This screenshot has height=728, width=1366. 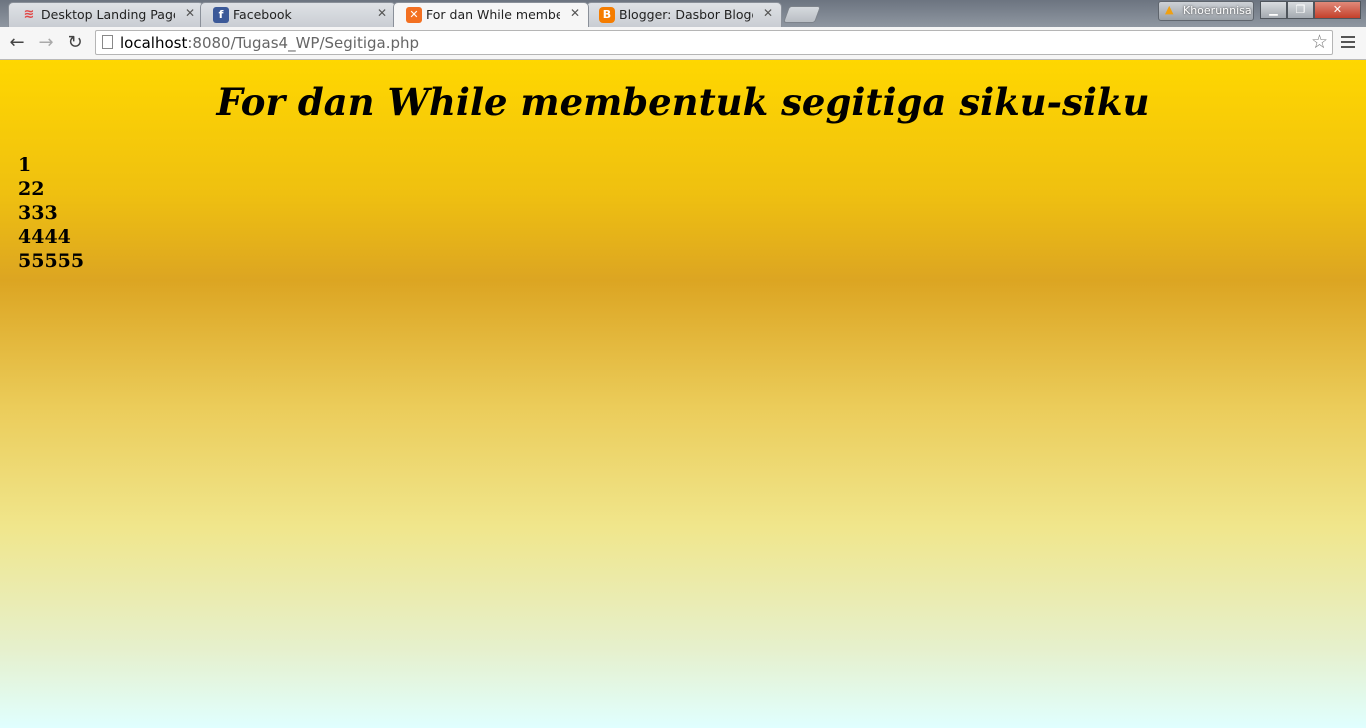 I want to click on triangle-row: 1, so click(x=25, y=165).